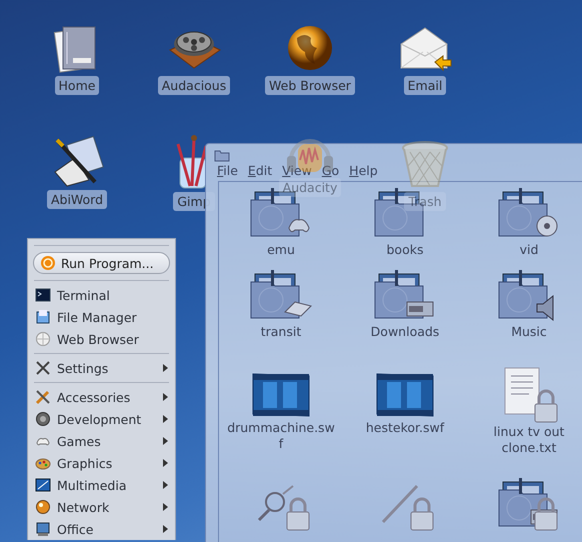 The image size is (582, 542). I want to click on menu-bar-item: Go, so click(331, 170).